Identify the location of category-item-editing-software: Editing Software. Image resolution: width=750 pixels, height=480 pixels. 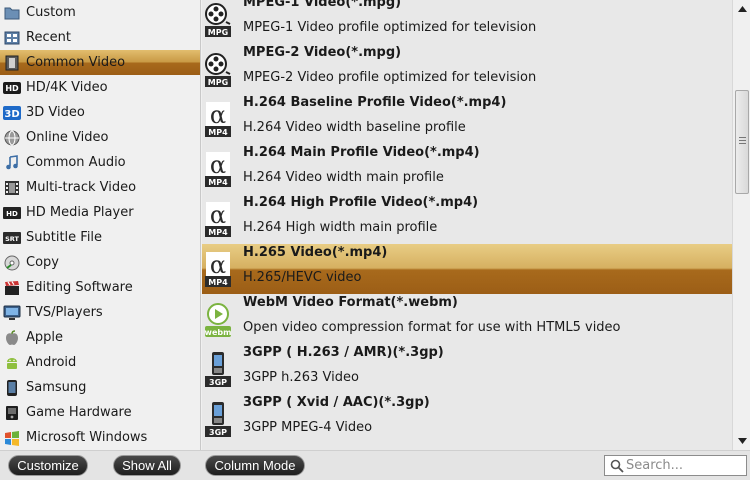
(100, 287).